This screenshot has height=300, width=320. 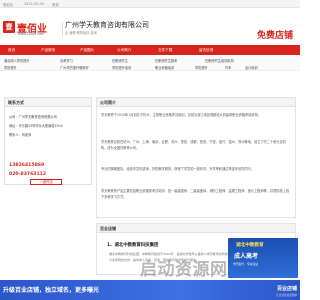 What do you see at coordinates (246, 264) in the screenshot?
I see `ad-subtitle: 学历提升 · 专本连读` at bounding box center [246, 264].